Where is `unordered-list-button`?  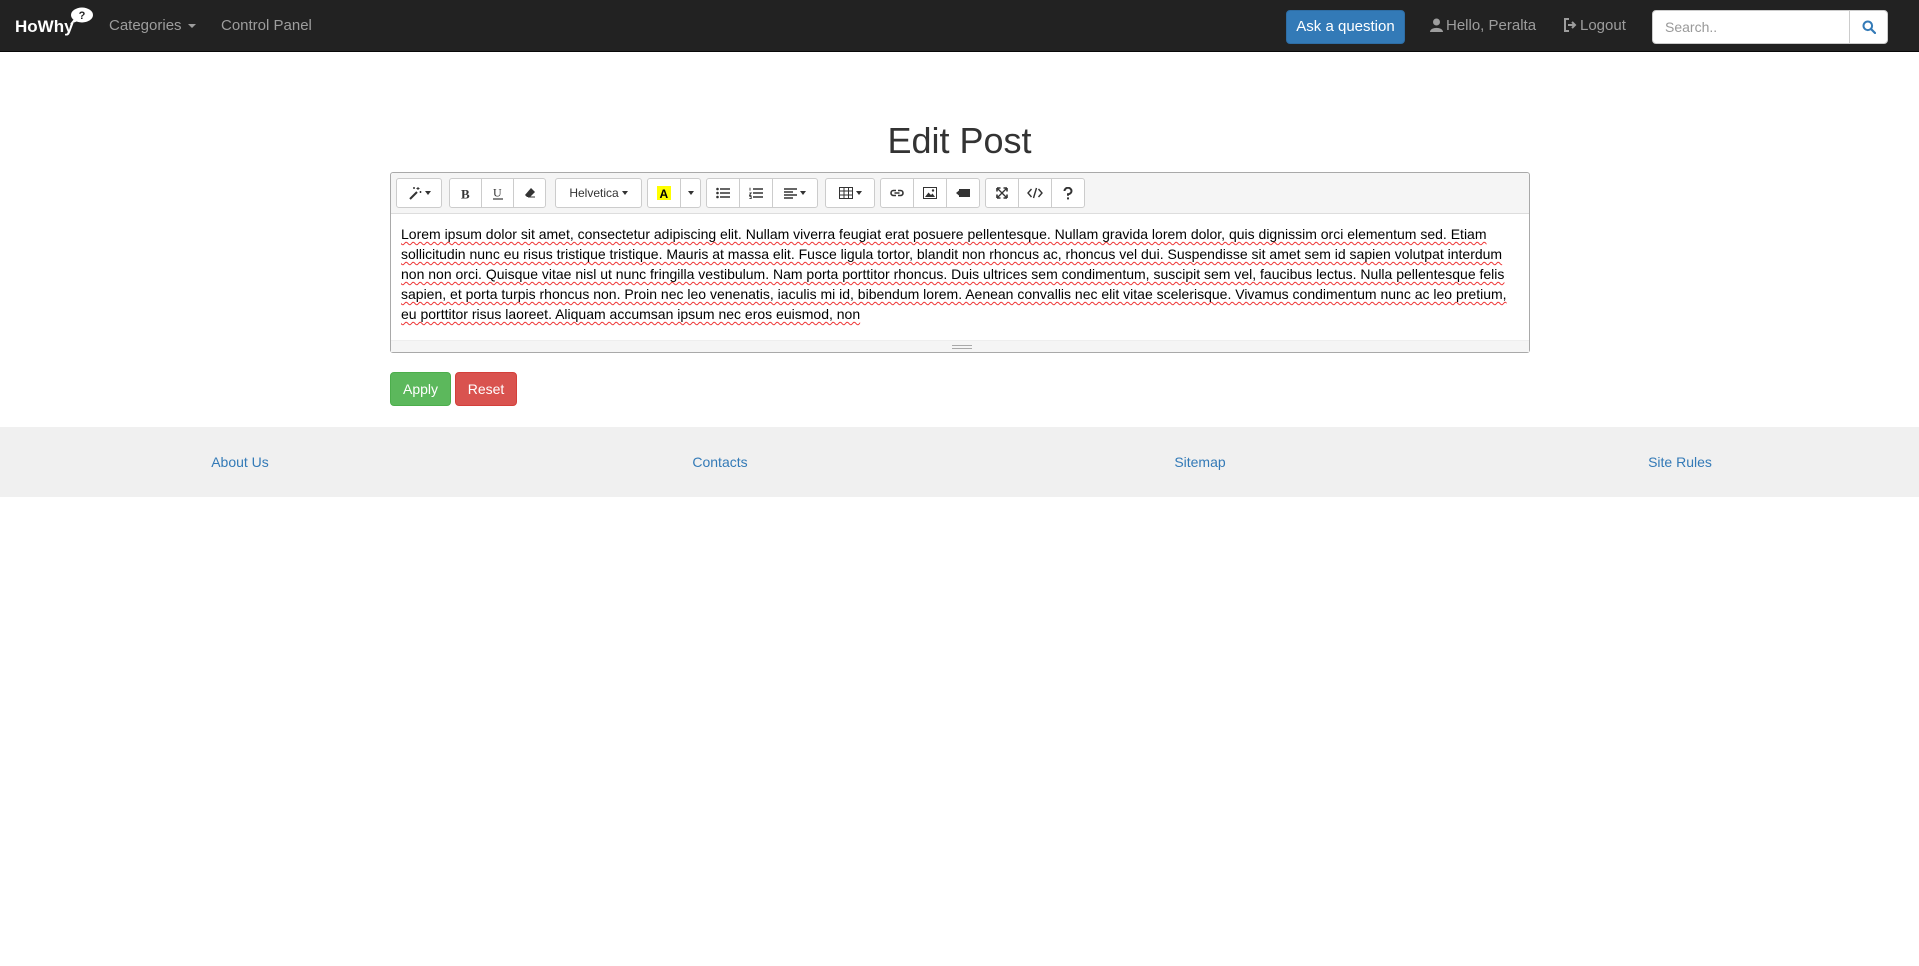
unordered-list-button is located at coordinates (723, 193).